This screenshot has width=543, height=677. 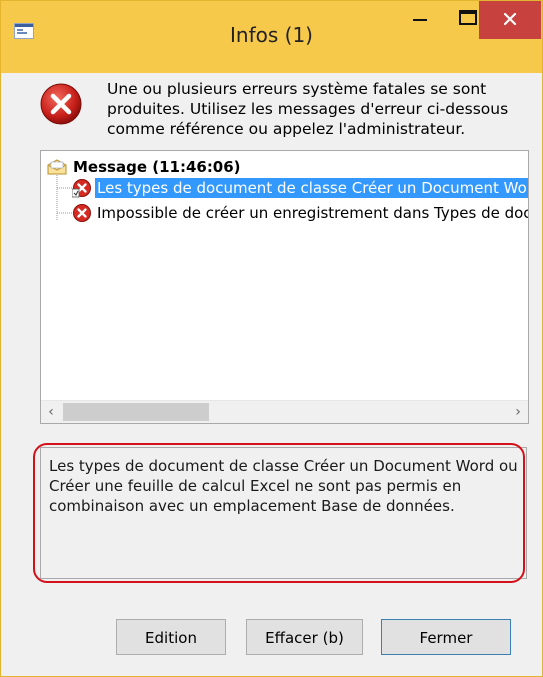 I want to click on horizontal-scrollbar: ‹ ›, so click(x=284, y=411).